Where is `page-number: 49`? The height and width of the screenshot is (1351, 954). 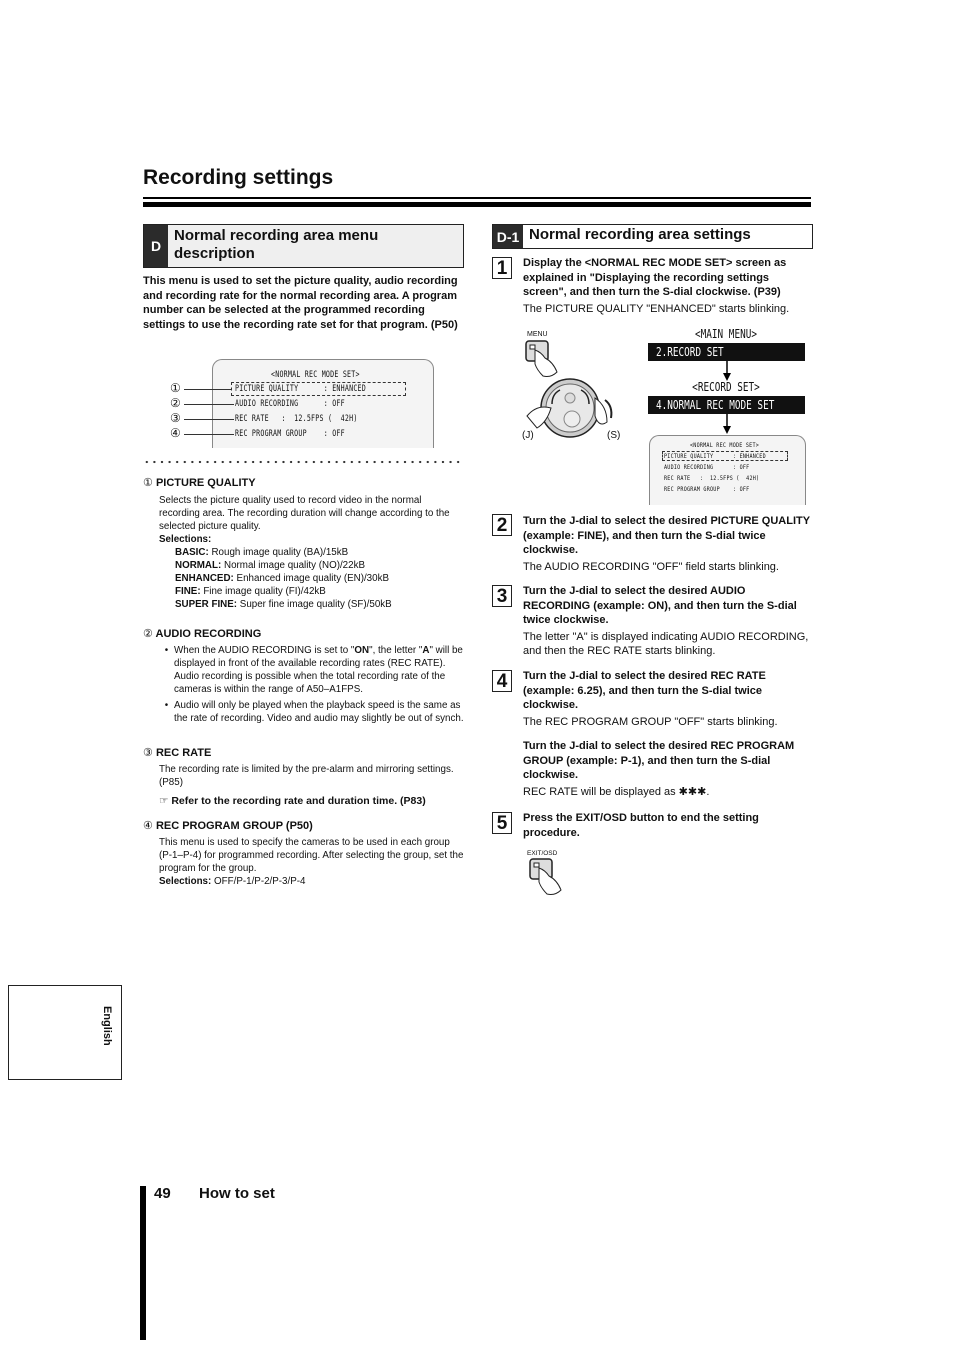 page-number: 49 is located at coordinates (162, 1193).